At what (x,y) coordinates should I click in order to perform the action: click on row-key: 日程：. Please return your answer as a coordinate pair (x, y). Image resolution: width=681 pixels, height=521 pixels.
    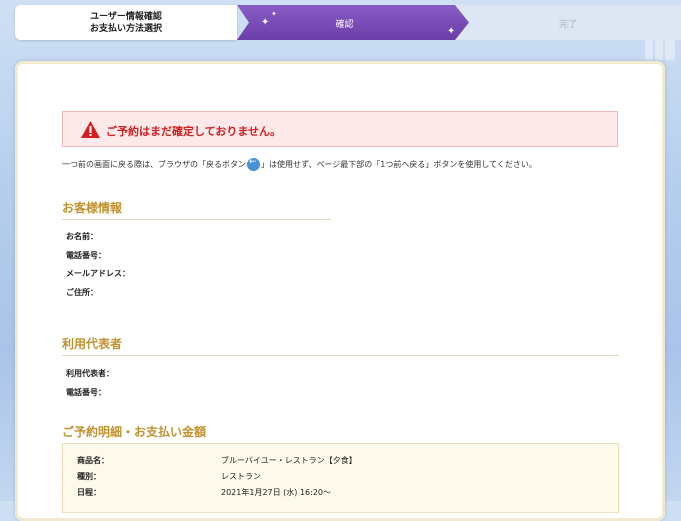
    Looking at the image, I should click on (89, 492).